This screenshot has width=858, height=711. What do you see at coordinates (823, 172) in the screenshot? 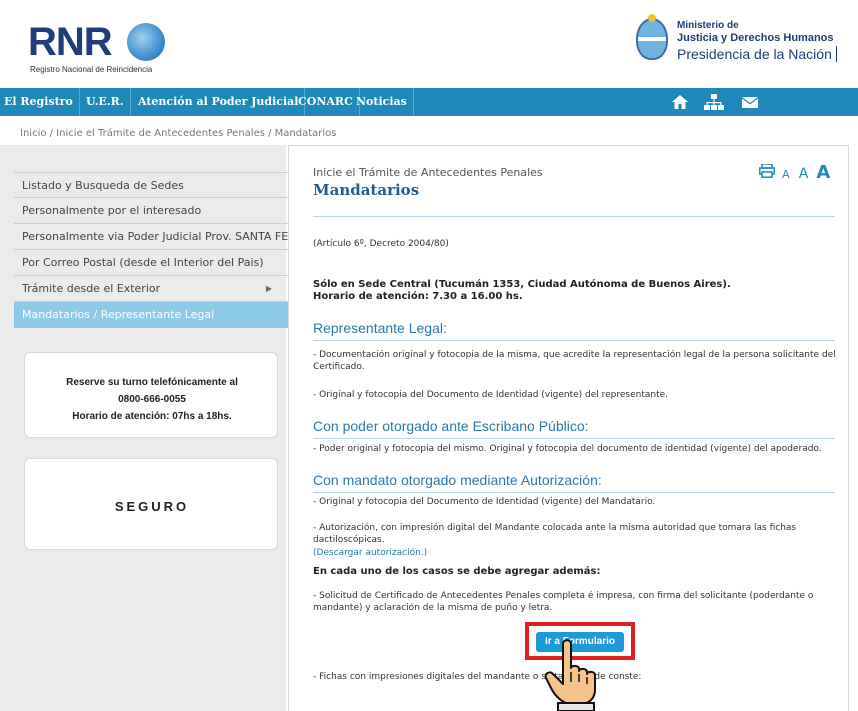
I see `font-large-button: A` at bounding box center [823, 172].